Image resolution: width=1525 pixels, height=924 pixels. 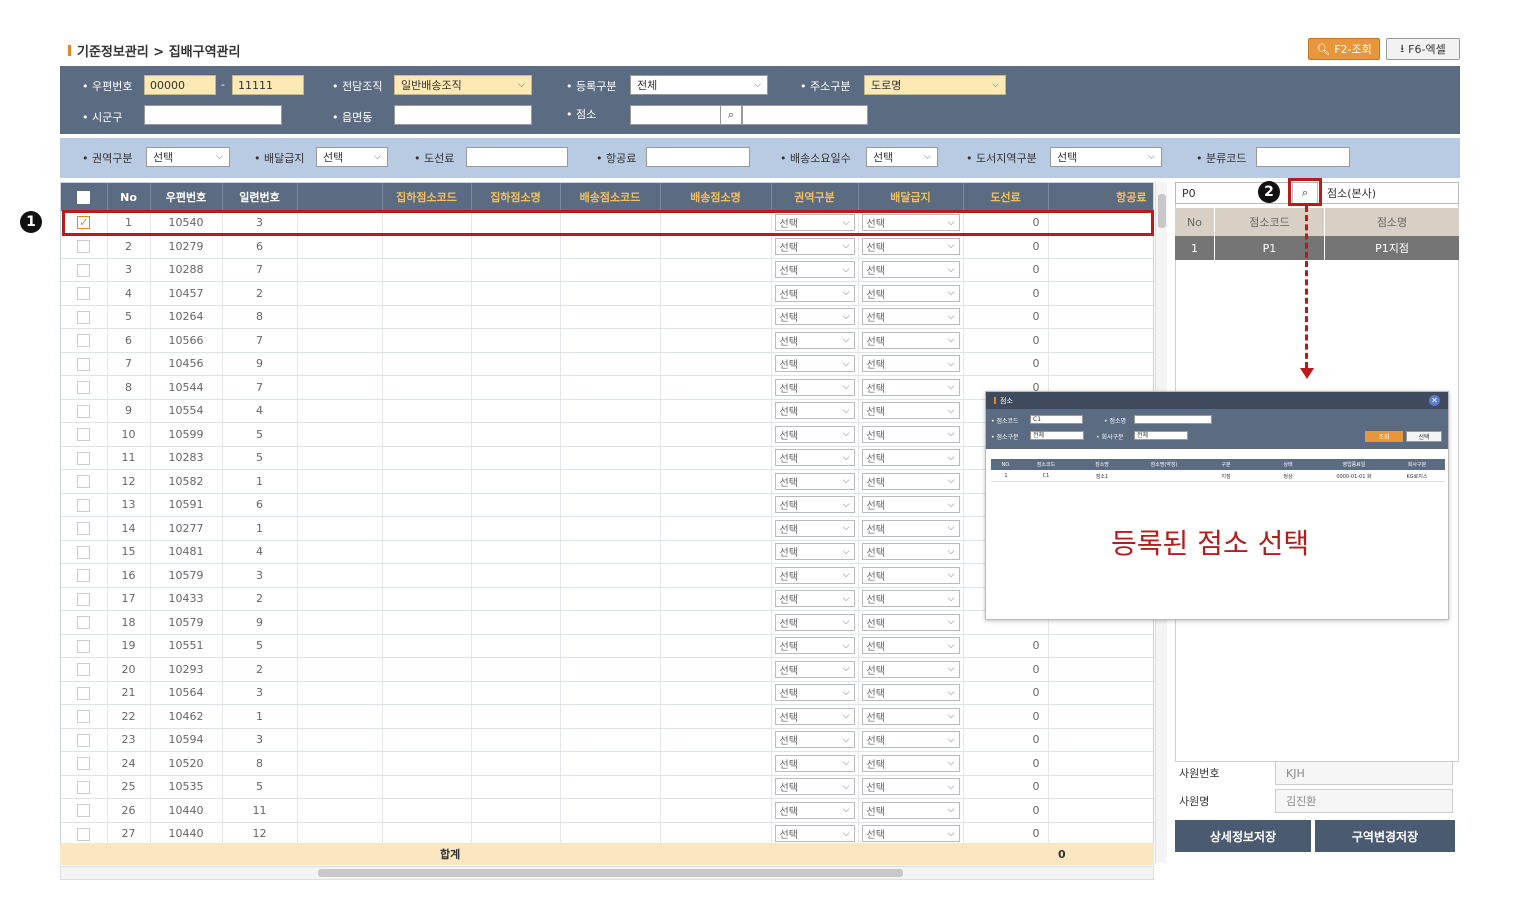 What do you see at coordinates (516, 197) in the screenshot?
I see `column-header: 집하점소명` at bounding box center [516, 197].